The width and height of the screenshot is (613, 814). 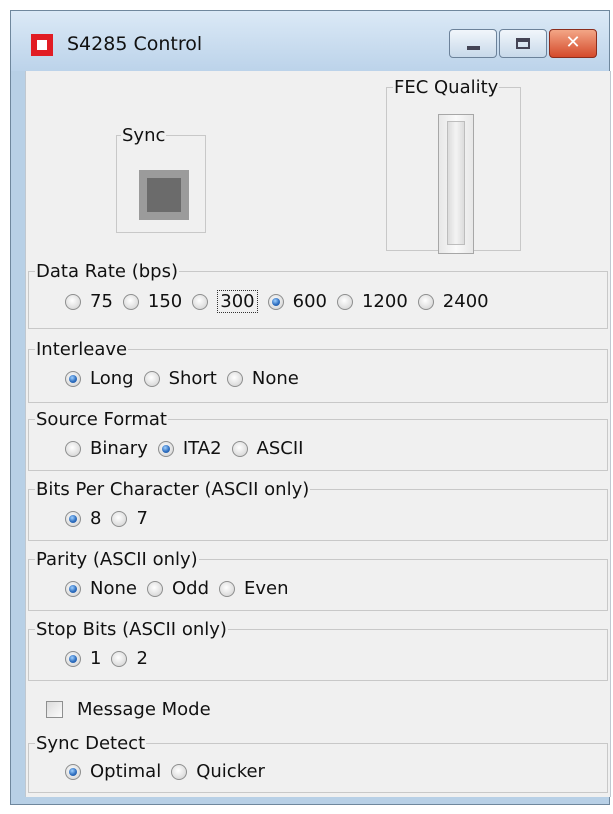 I want to click on fec-quality-label: FEC Quality, so click(x=446, y=88).